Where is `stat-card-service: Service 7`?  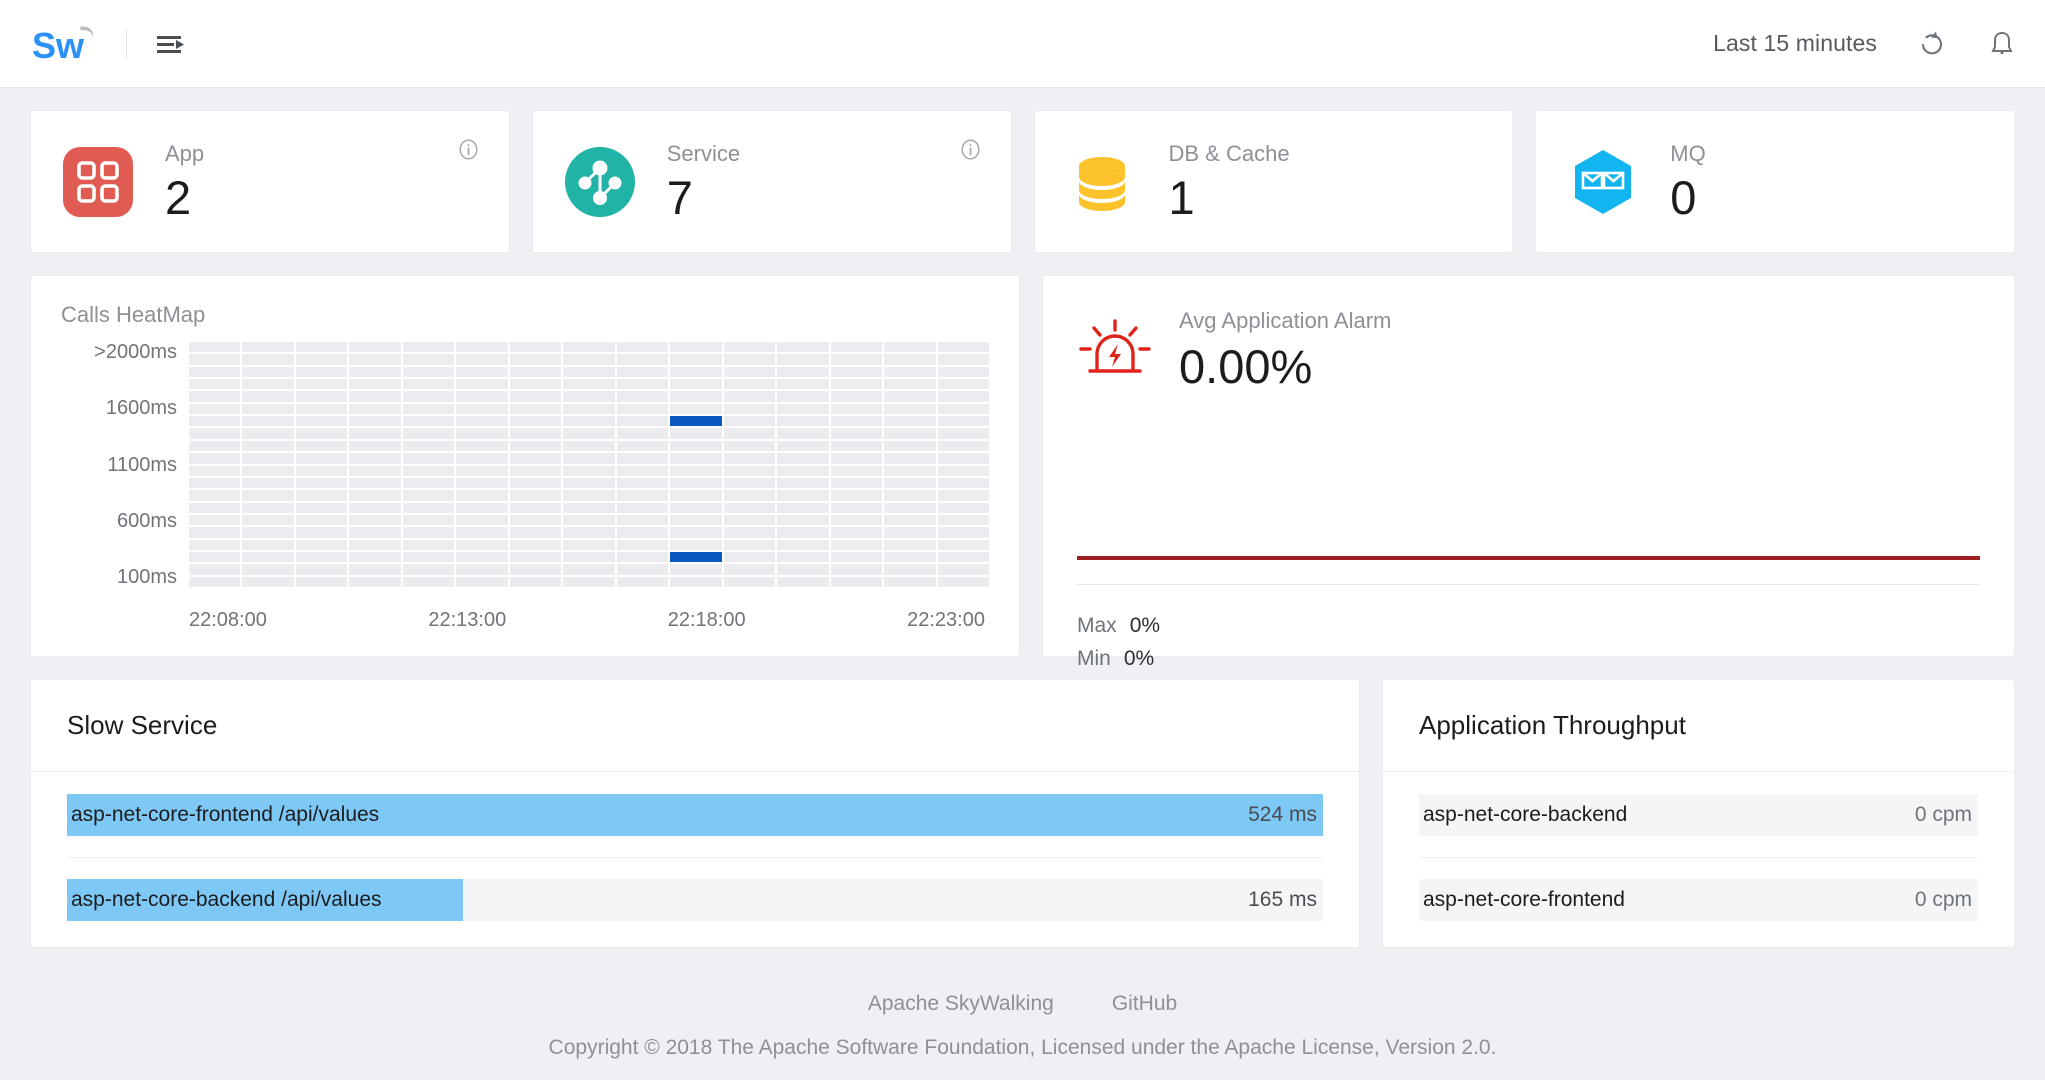
stat-card-service: Service 7 is located at coordinates (771, 181).